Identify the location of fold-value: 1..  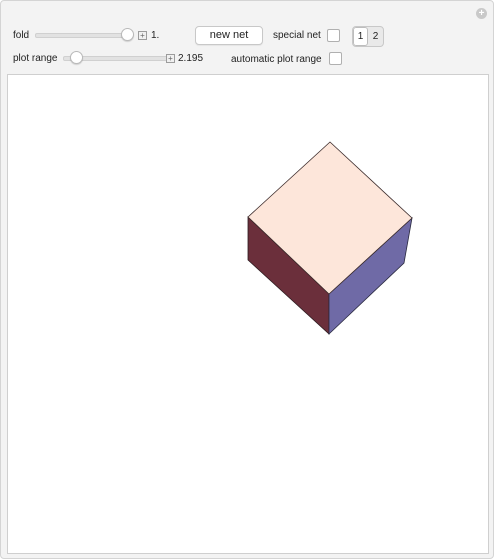
(155, 35).